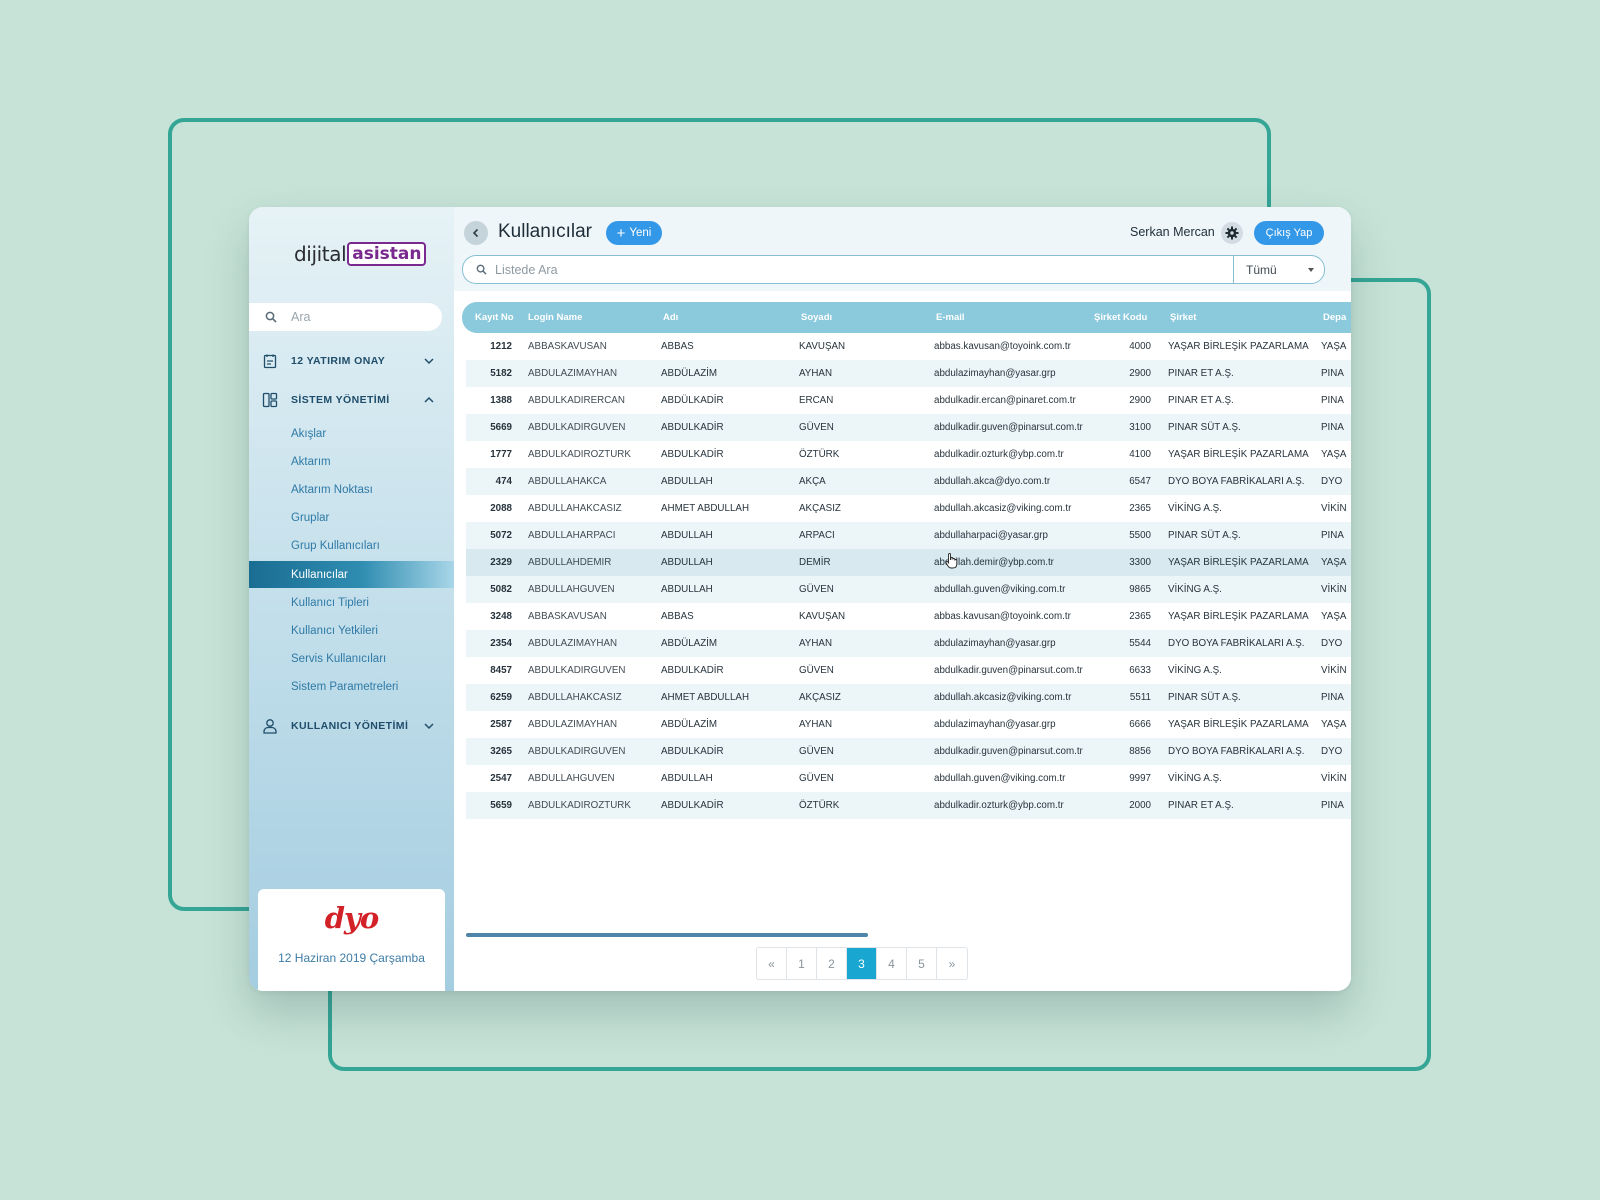 The height and width of the screenshot is (1200, 1600). Describe the element at coordinates (351, 545) in the screenshot. I see `sidebar-item-grup-kullanicilari: Grup Kullanıcıları` at that location.